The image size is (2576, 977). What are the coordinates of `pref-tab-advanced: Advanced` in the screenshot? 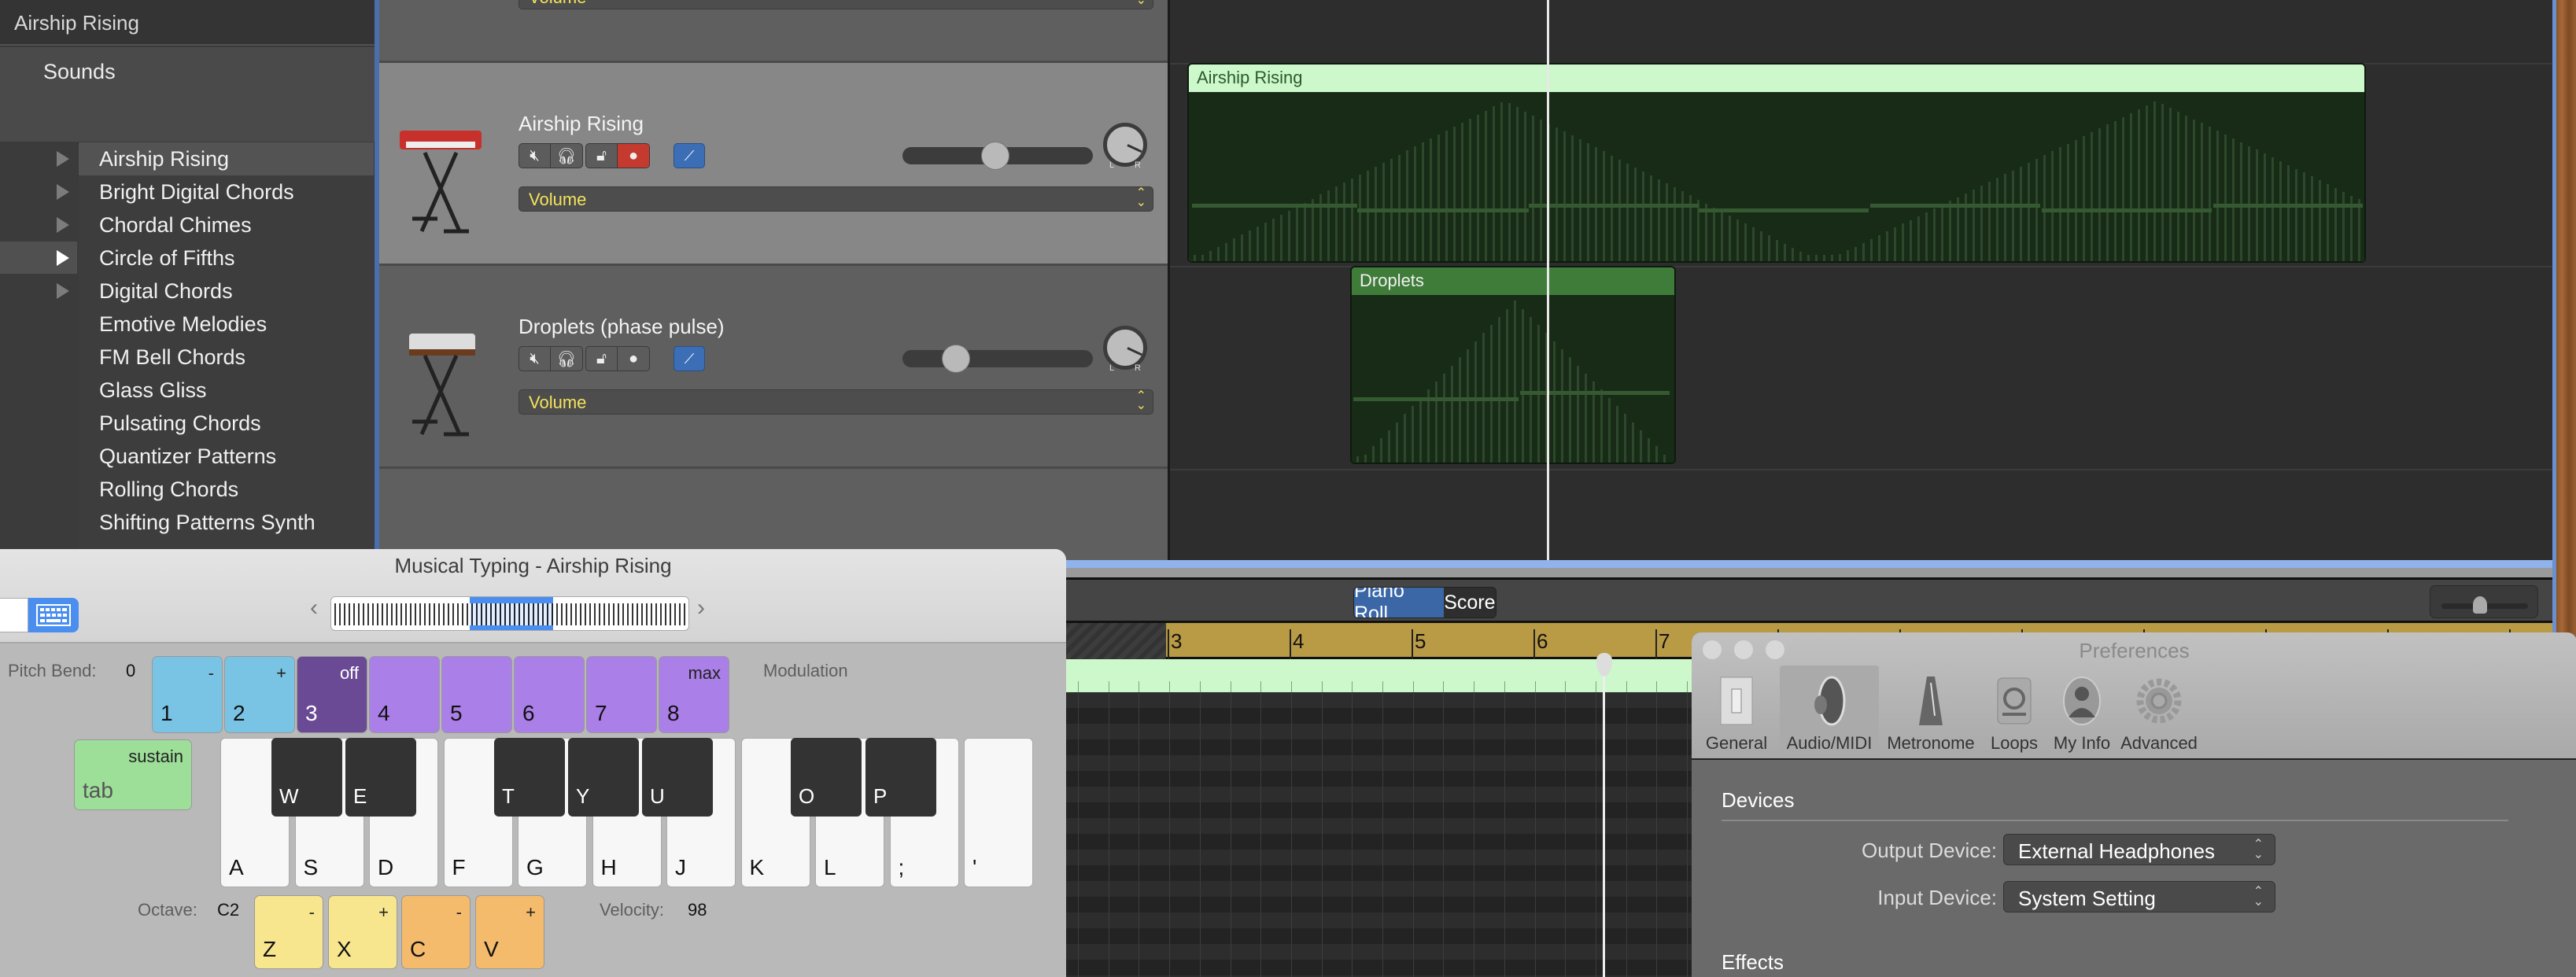 It's located at (2159, 711).